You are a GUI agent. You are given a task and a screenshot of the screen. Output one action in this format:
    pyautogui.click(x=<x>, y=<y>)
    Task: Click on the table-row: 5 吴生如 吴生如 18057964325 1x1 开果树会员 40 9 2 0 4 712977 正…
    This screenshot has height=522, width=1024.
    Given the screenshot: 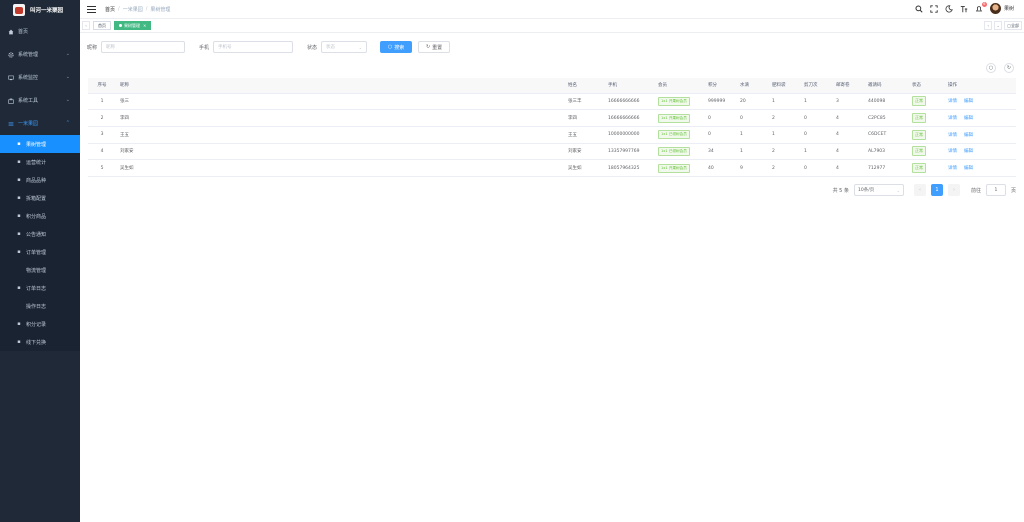 What is the action you would take?
    pyautogui.click(x=552, y=168)
    